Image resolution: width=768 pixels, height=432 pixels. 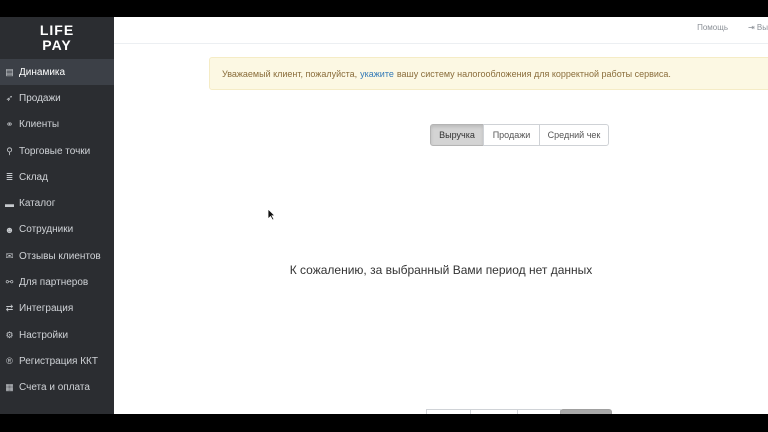 I want to click on sidebar-item-label: Сотрудники, so click(x=46, y=230).